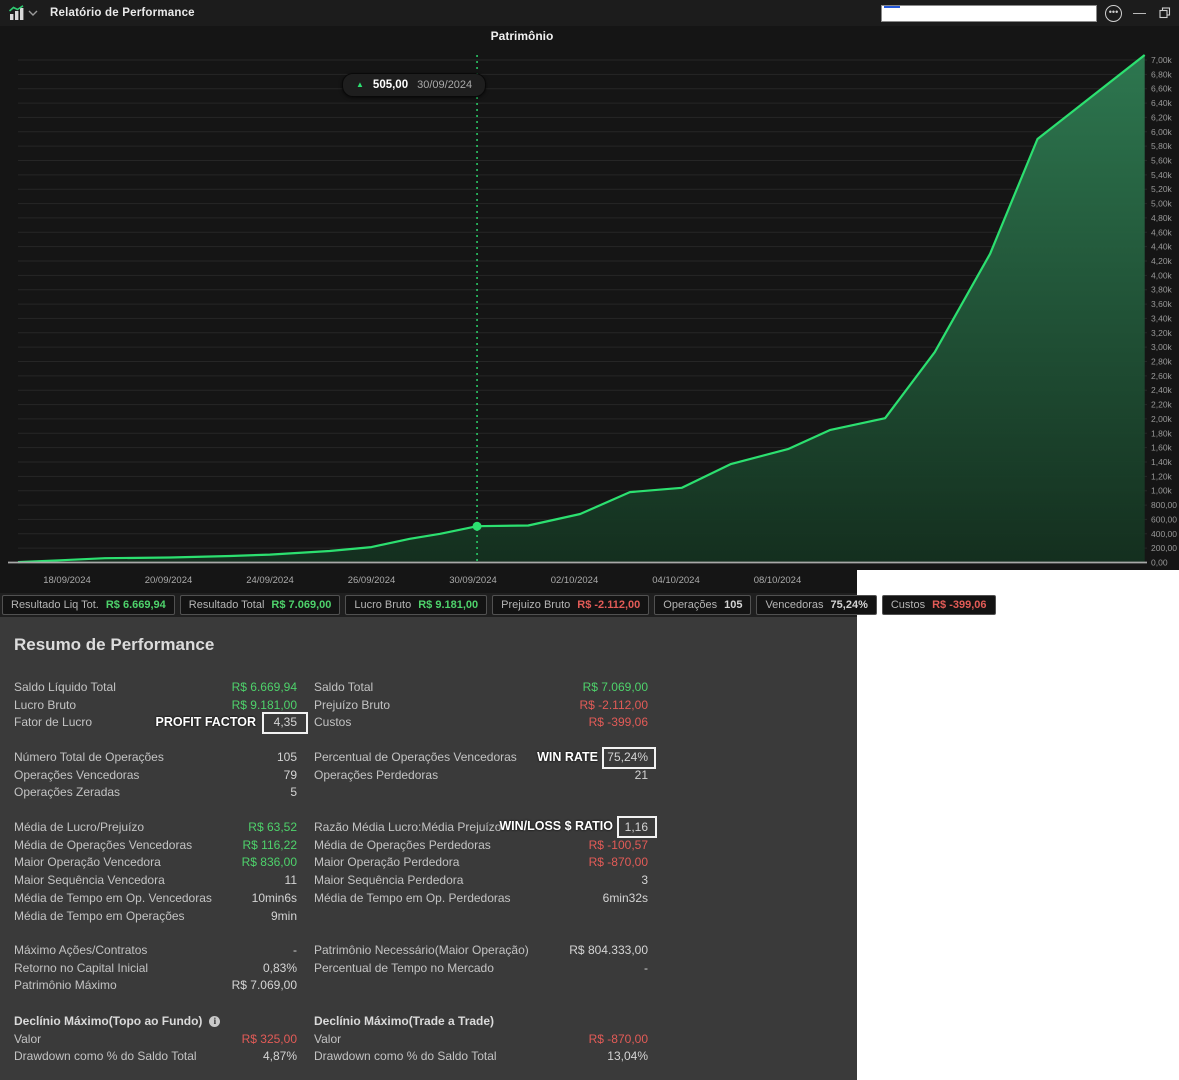 Image resolution: width=1179 pixels, height=1080 pixels. I want to click on summary-label: Patrimônio Necessário(Maior Operação), so click(421, 950).